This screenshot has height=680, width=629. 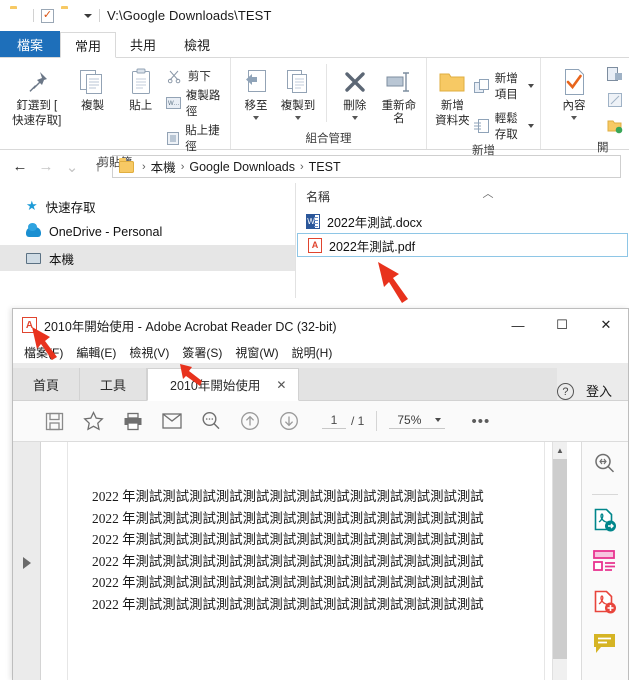 I want to click on pin-label-line2: 快速存取], so click(x=37, y=121).